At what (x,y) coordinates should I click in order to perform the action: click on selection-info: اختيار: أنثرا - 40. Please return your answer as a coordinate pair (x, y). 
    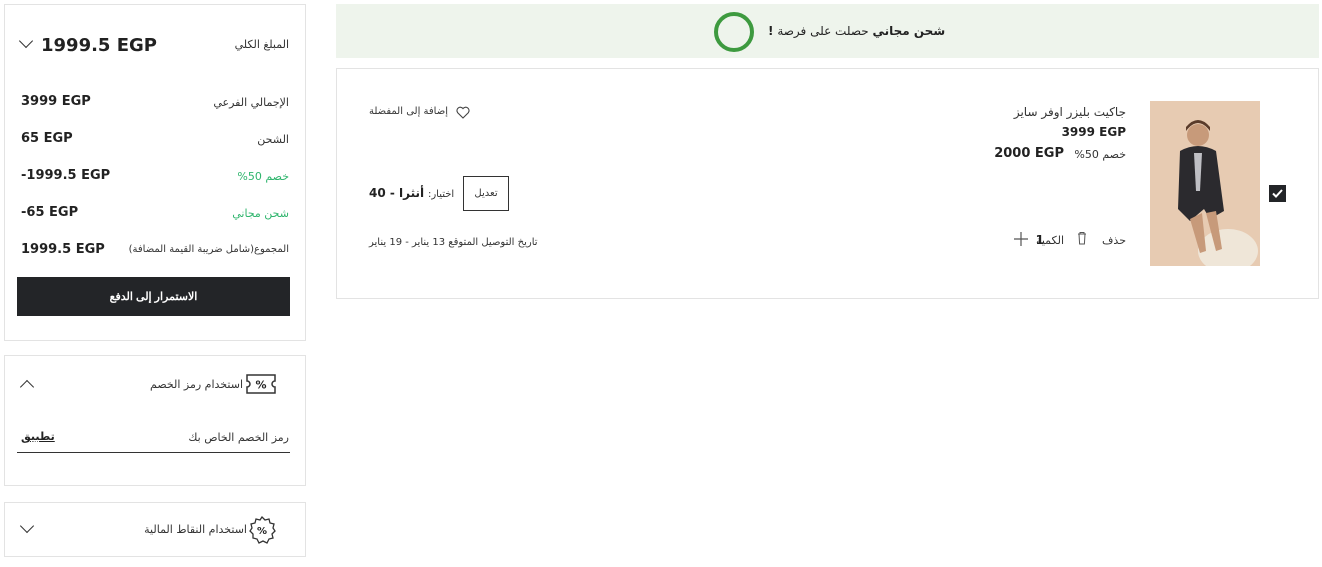
    Looking at the image, I should click on (411, 193).